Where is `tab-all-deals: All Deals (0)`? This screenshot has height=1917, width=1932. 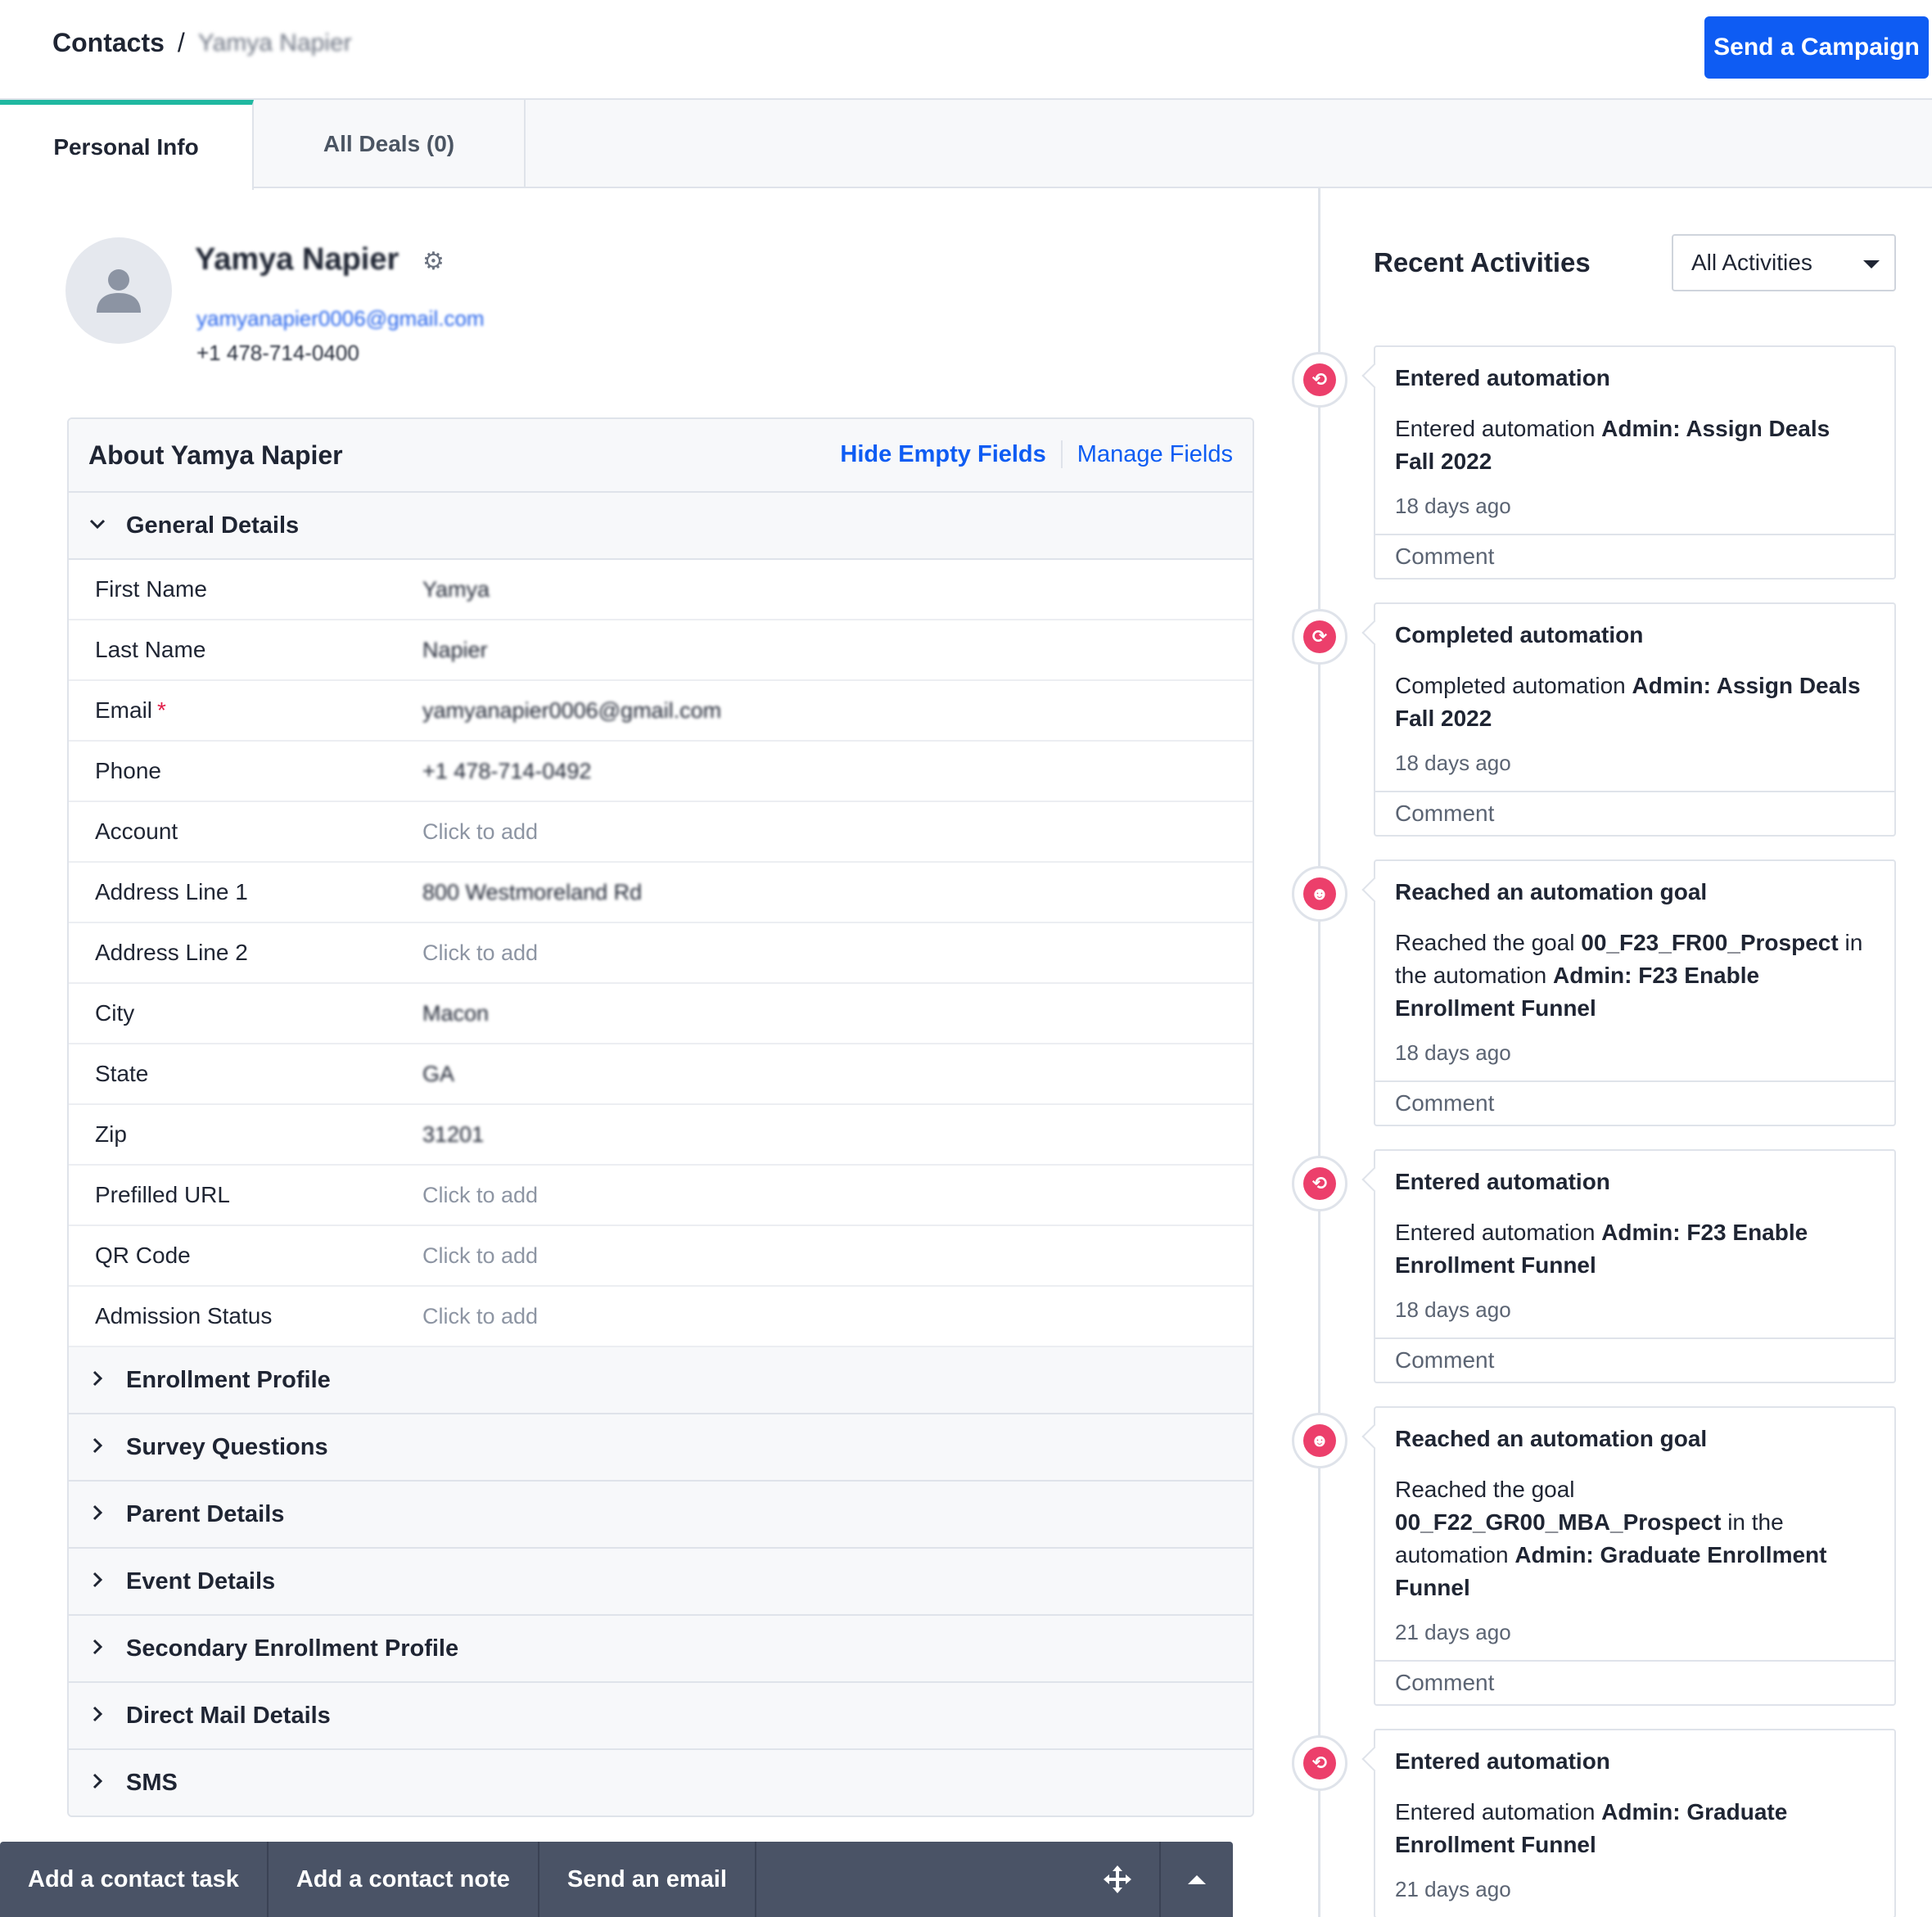
tab-all-deals: All Deals (0) is located at coordinates (390, 144).